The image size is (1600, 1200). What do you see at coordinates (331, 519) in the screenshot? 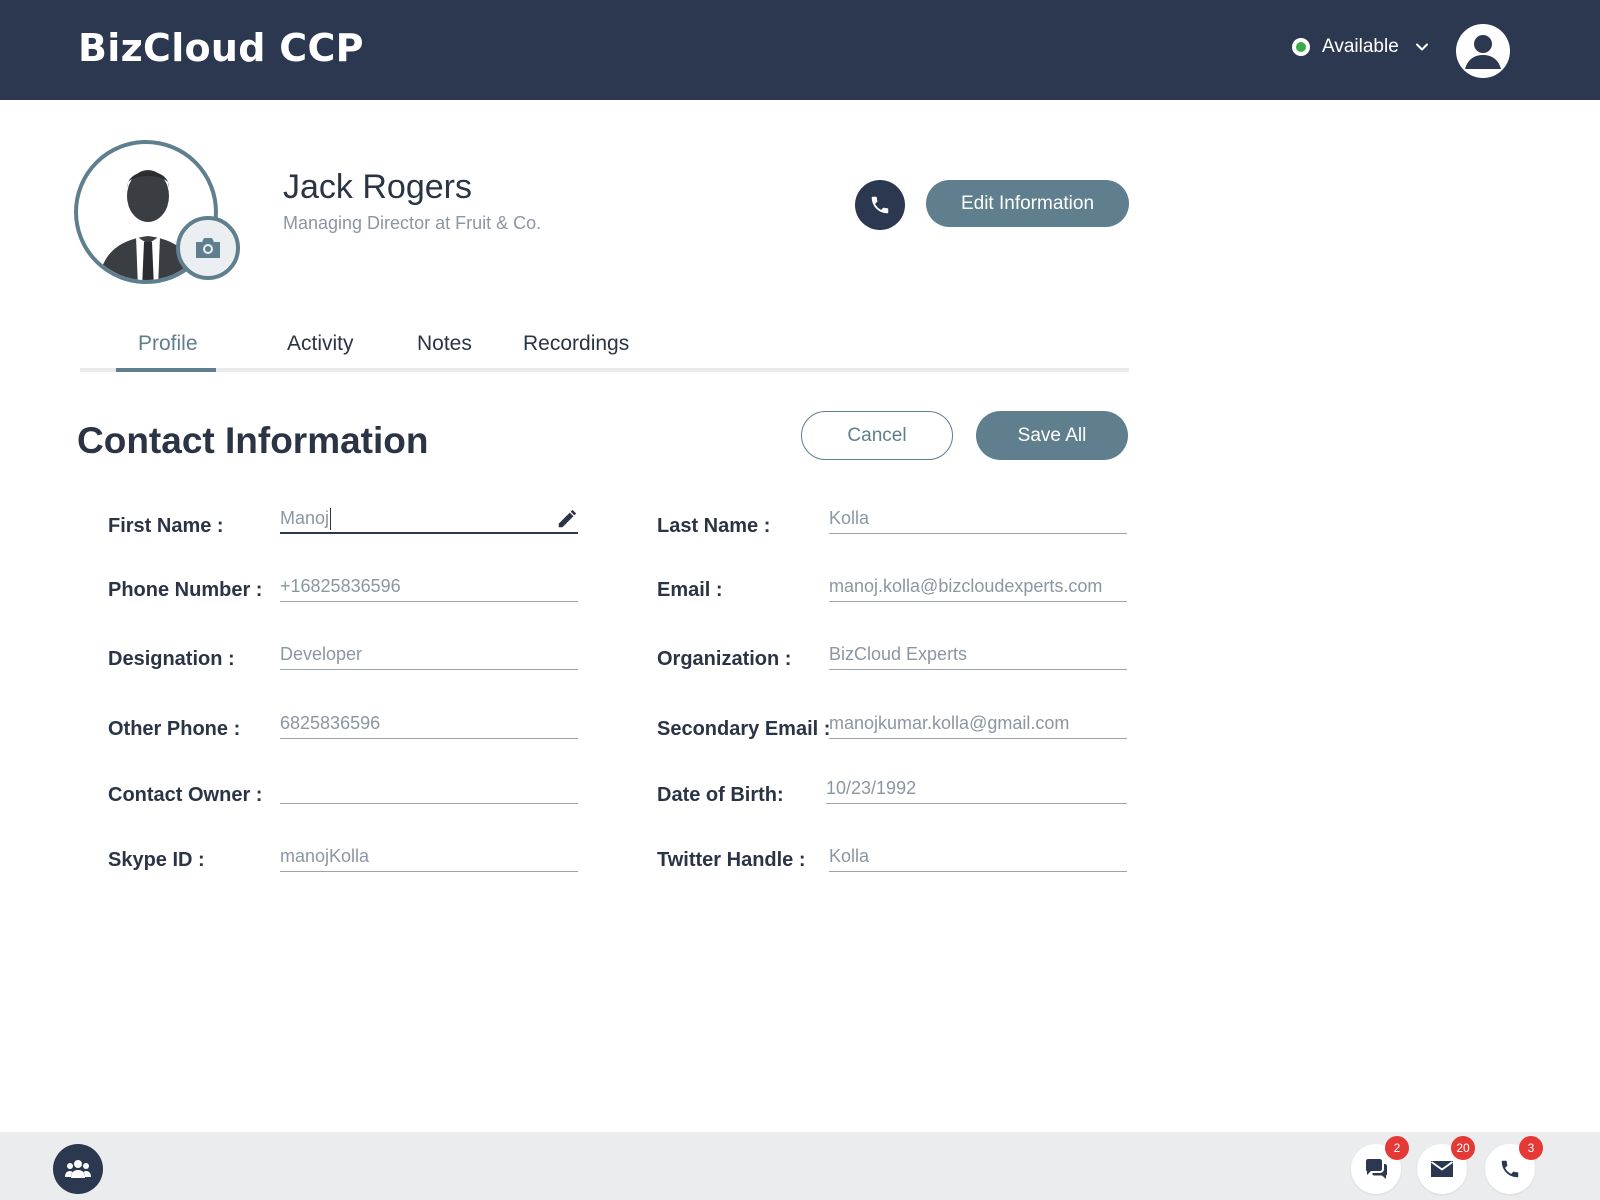
I see `text-caret` at bounding box center [331, 519].